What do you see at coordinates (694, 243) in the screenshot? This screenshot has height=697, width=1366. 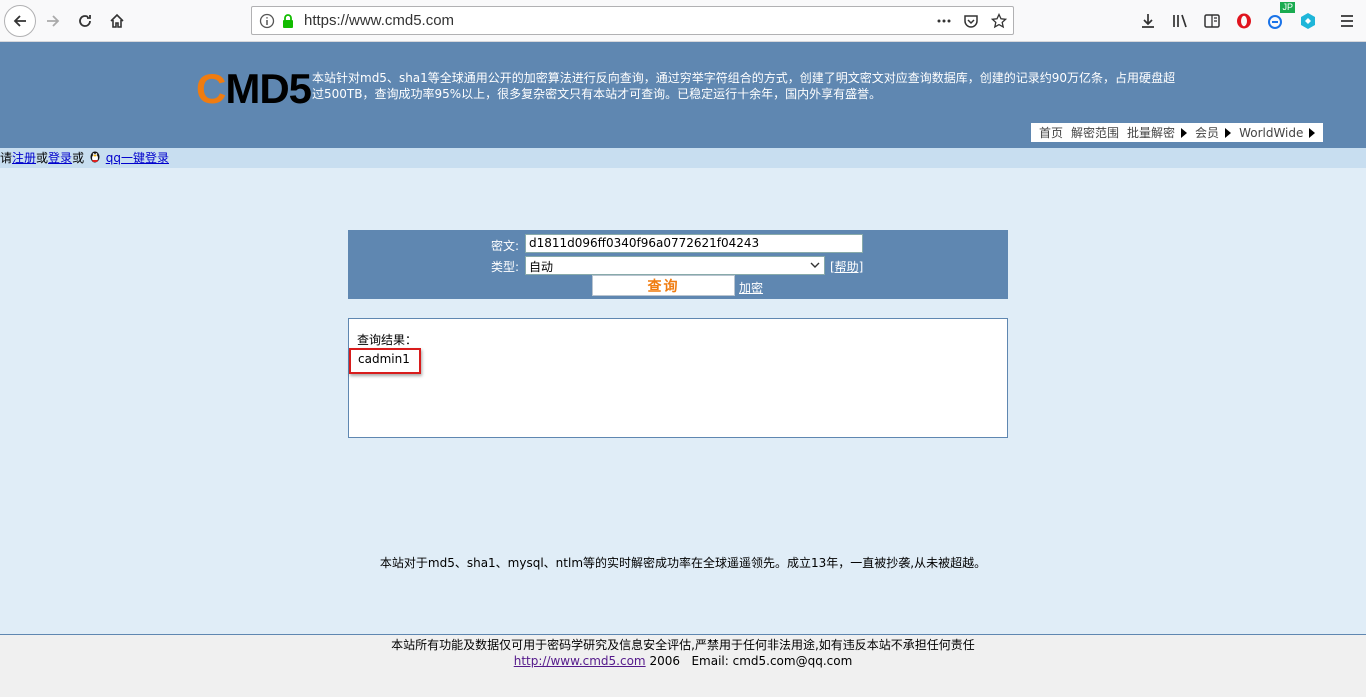 I see `cipher-input: d1811d096ff0340f96a0772621f04243` at bounding box center [694, 243].